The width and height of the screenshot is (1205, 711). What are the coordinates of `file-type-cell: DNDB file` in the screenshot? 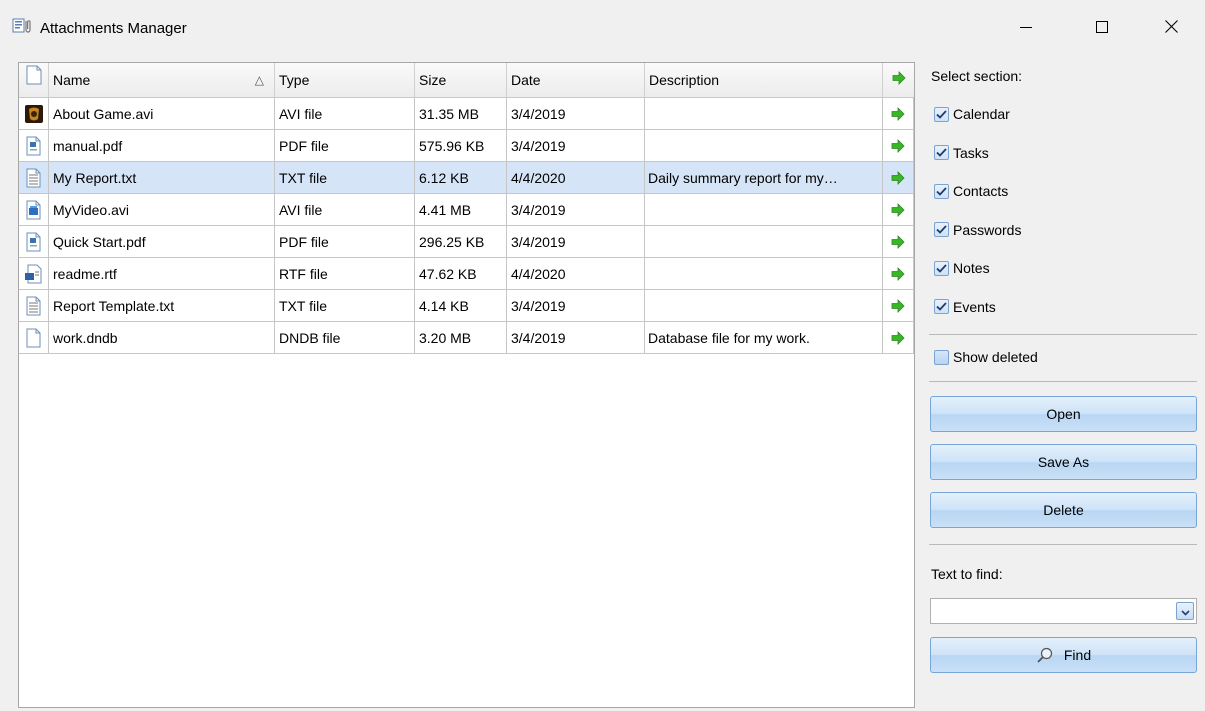 It's located at (345, 338).